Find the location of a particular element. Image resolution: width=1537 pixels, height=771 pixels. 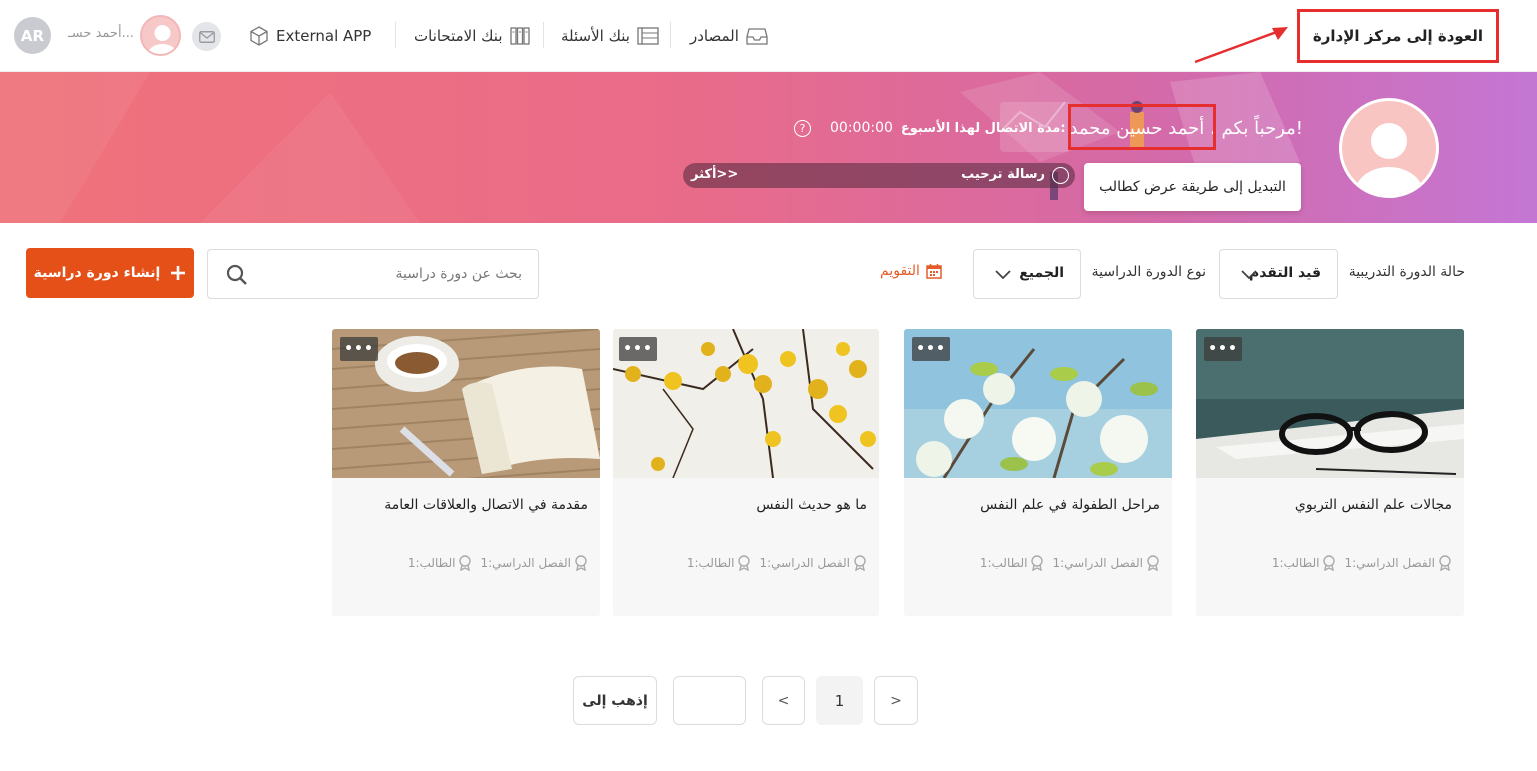

pager-goto-button: إذهب إلى is located at coordinates (615, 700).